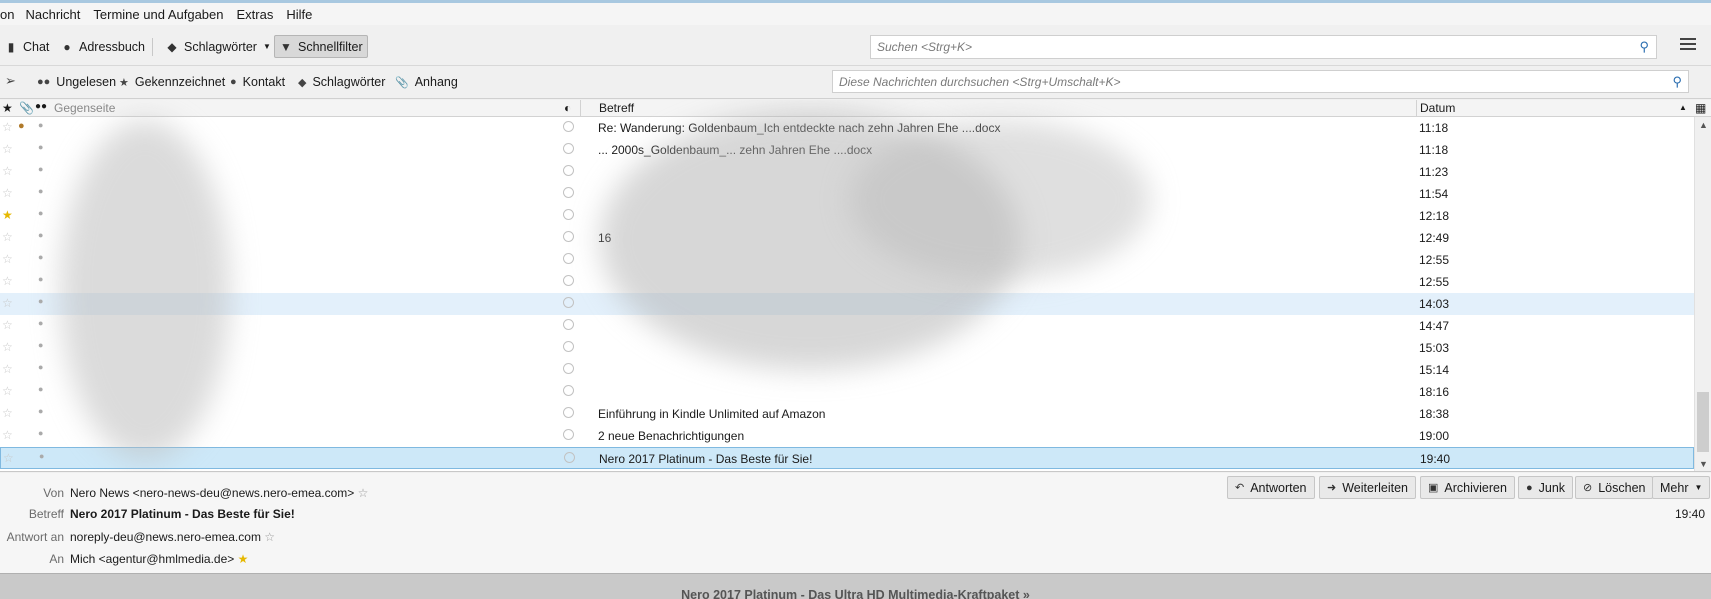 This screenshot has height=599, width=1711. What do you see at coordinates (1681, 487) in the screenshot?
I see `more-button: Mehr ▼` at bounding box center [1681, 487].